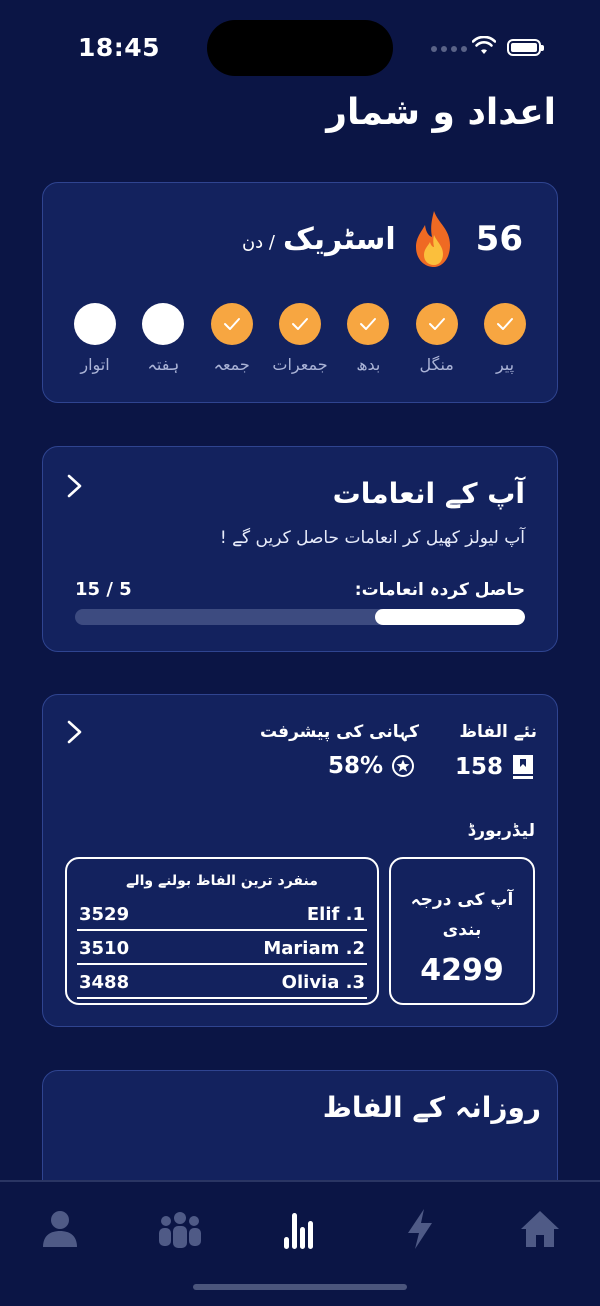 The width and height of the screenshot is (600, 1306). What do you see at coordinates (95, 364) in the screenshot?
I see `day-label: اتوار` at bounding box center [95, 364].